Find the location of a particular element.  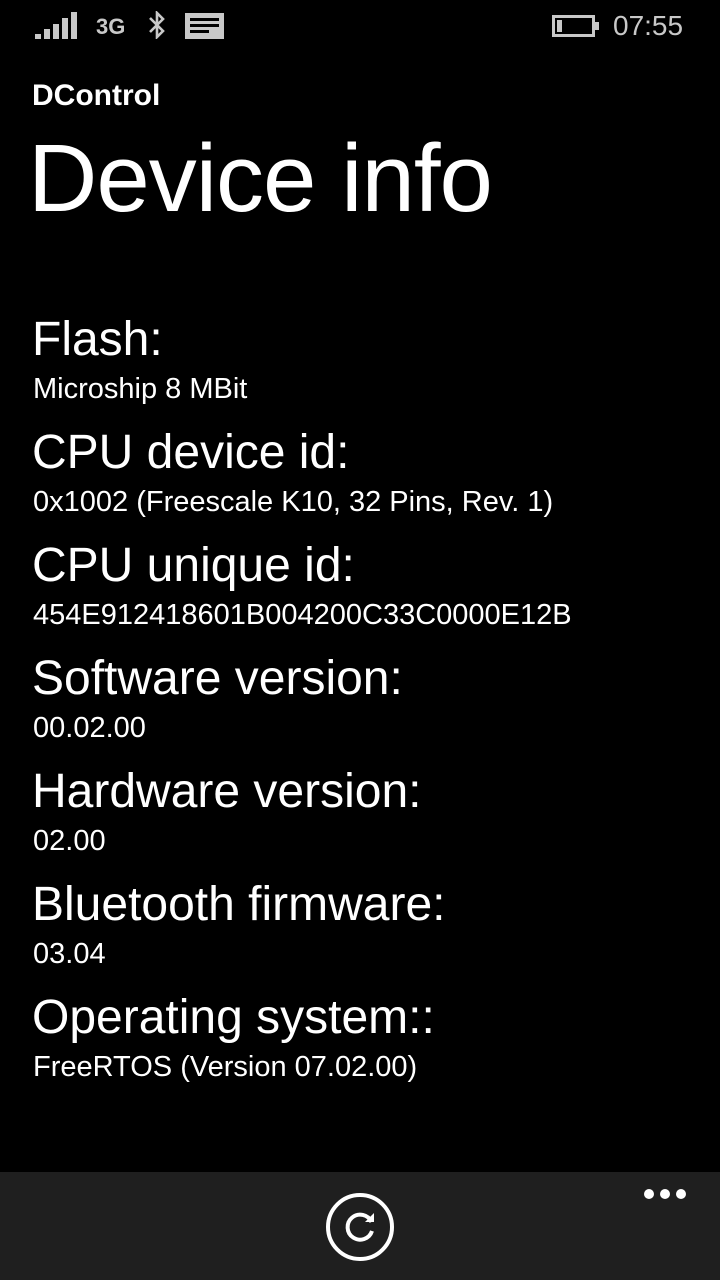

info-item-software-version: Software version: 00.02.00 is located at coordinates (362, 707).